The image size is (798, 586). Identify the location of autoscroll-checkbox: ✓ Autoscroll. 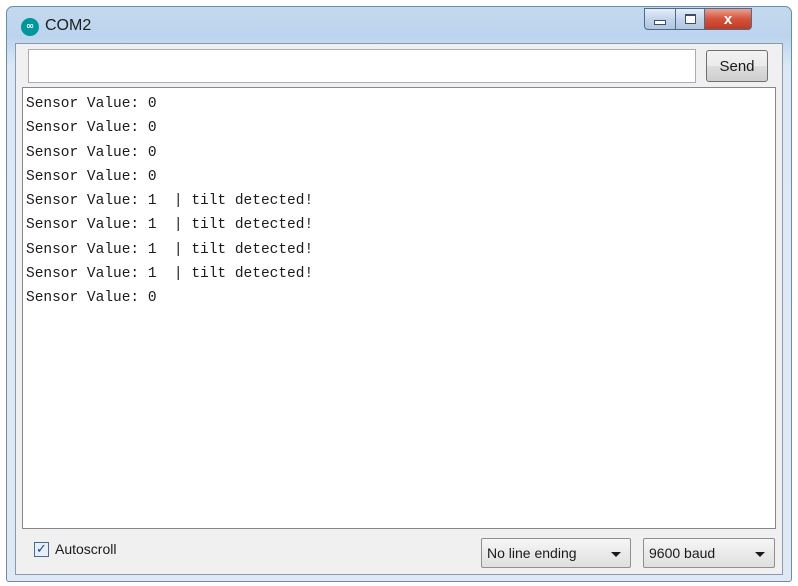
(75, 549).